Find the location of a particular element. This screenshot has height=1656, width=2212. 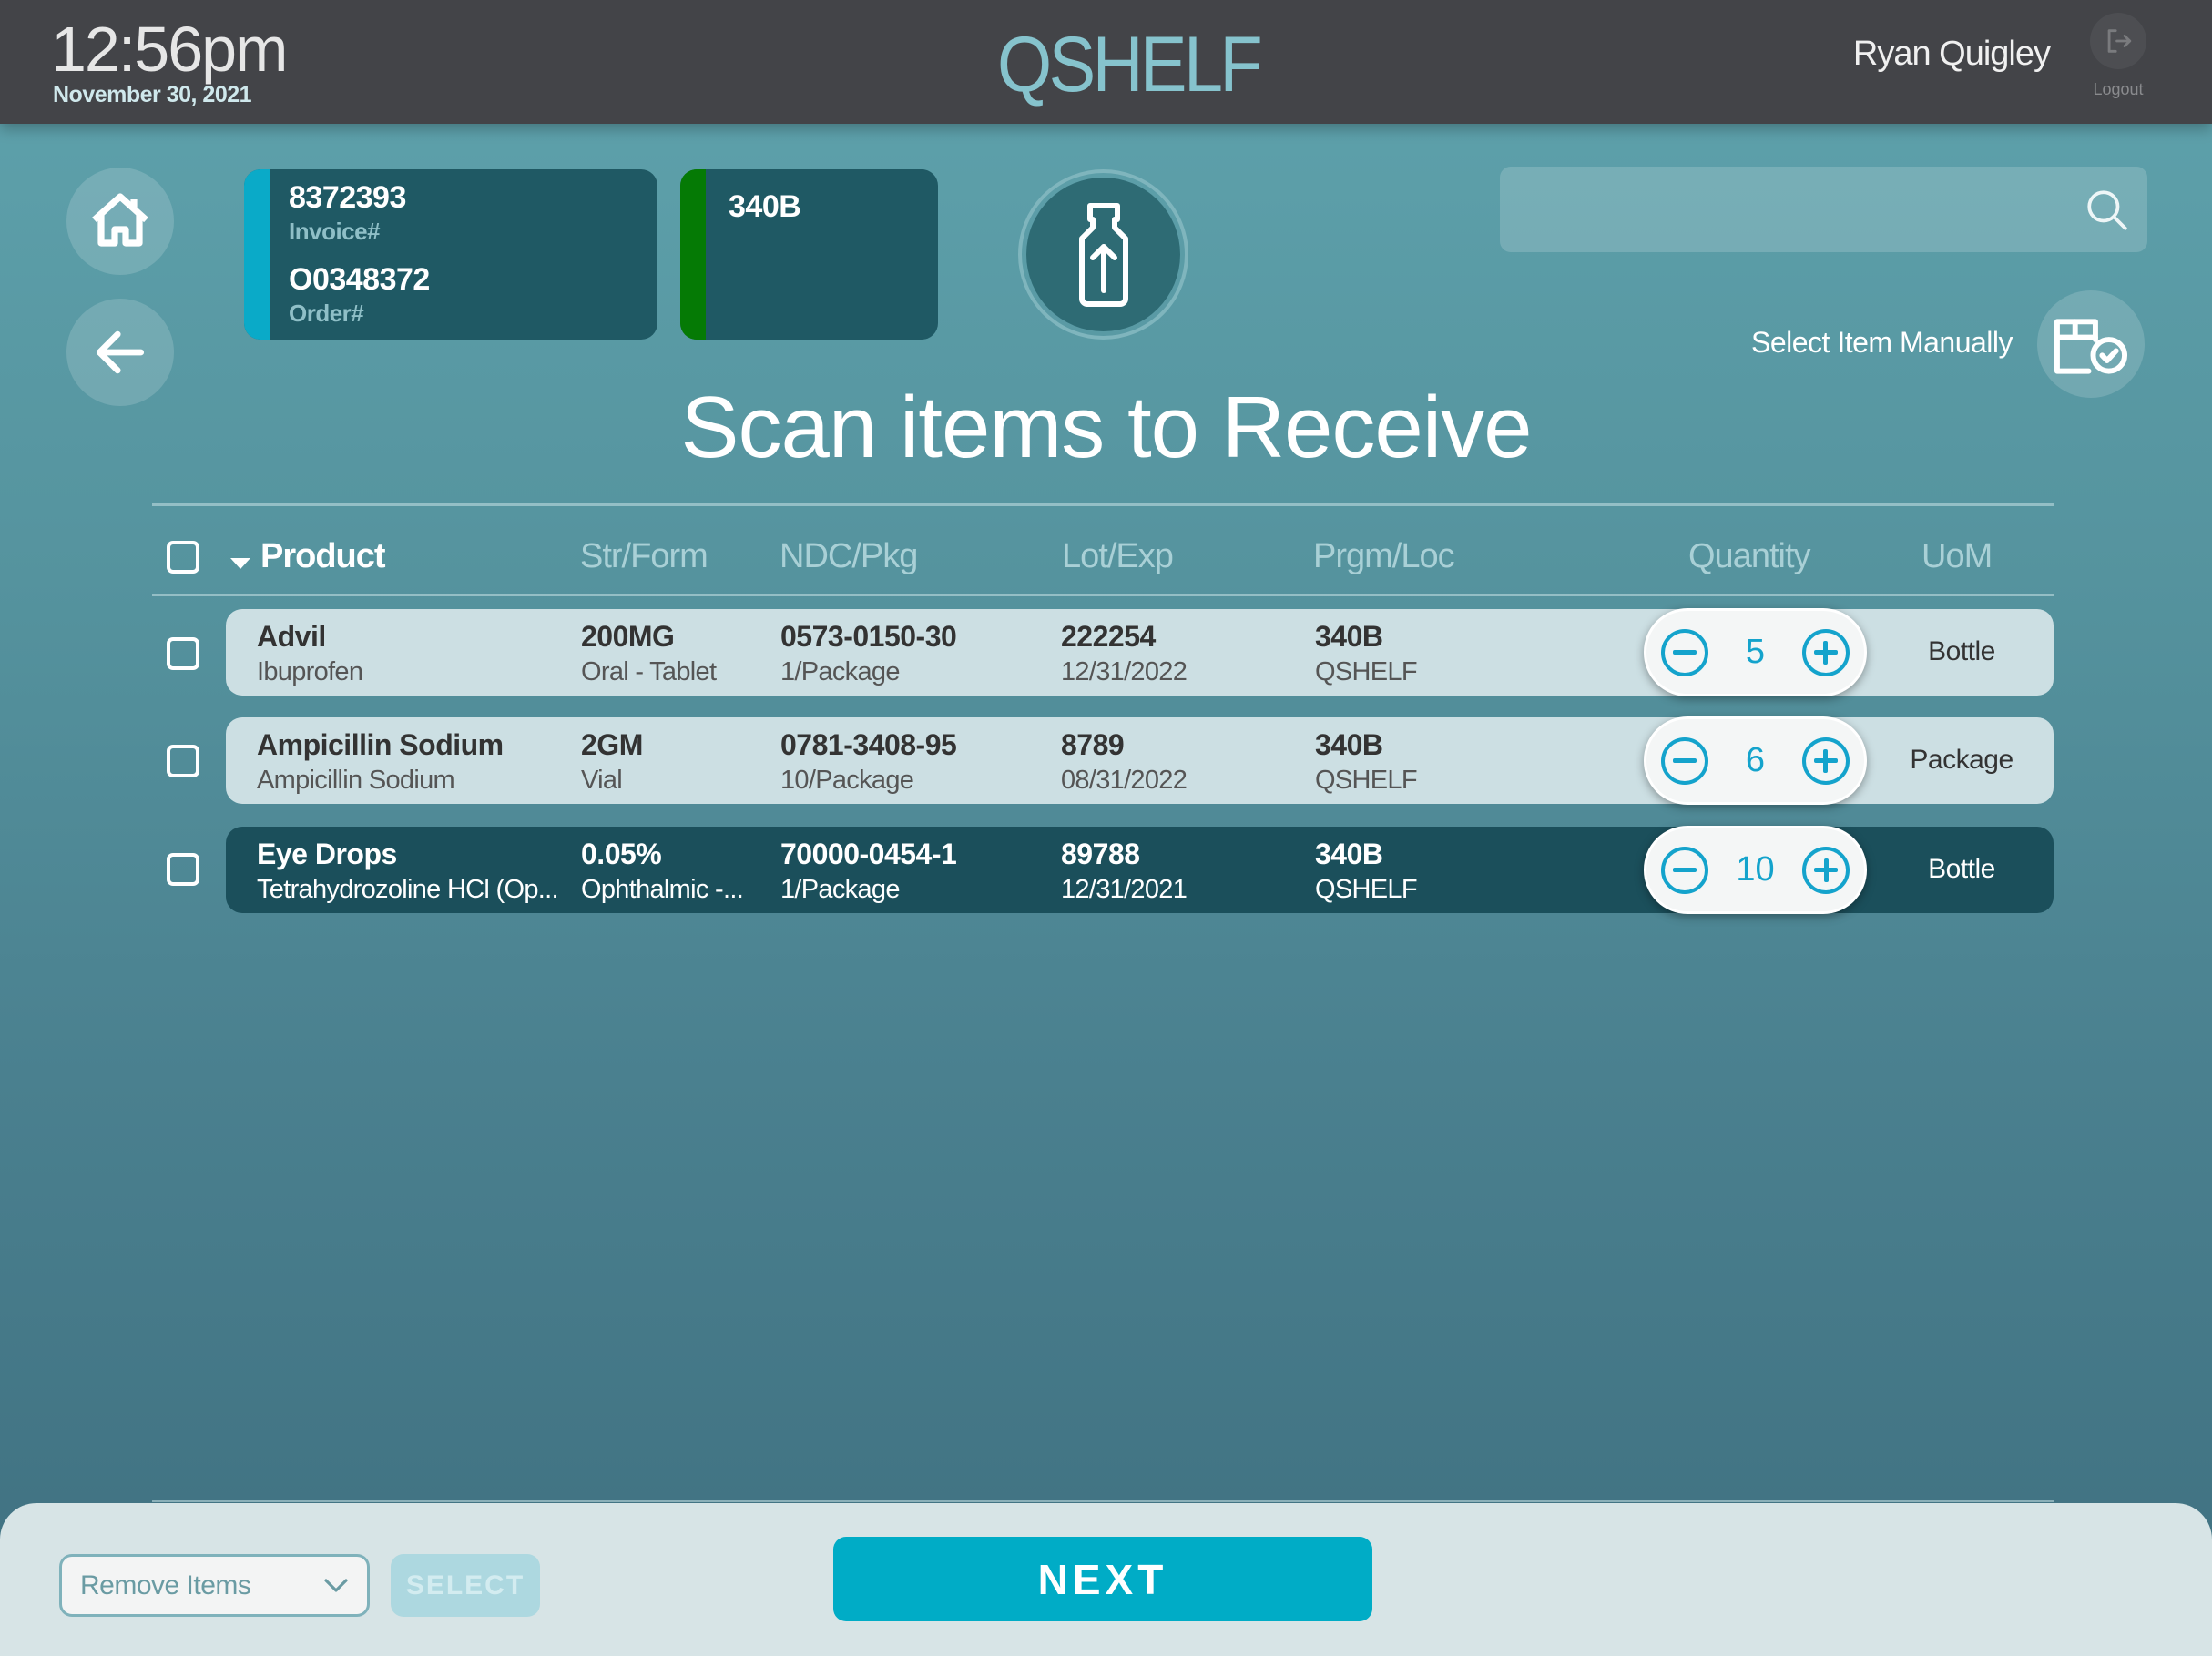

column-header-quantity: Quantity is located at coordinates (1750, 557).